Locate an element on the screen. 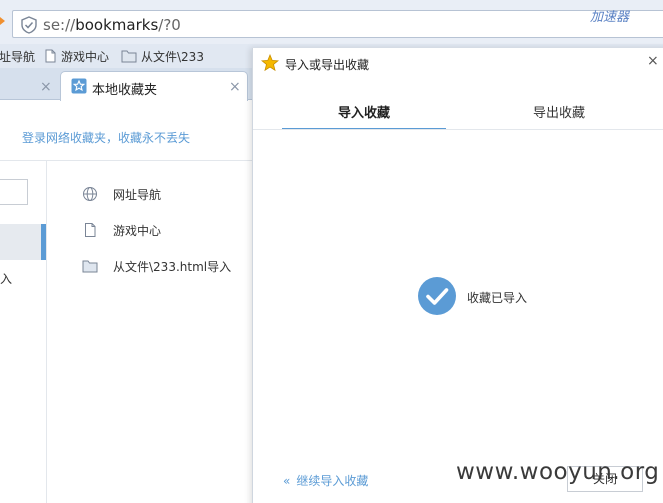 Image resolution: width=663 pixels, height=503 pixels. double-chevron-left-icon: « is located at coordinates (287, 481).